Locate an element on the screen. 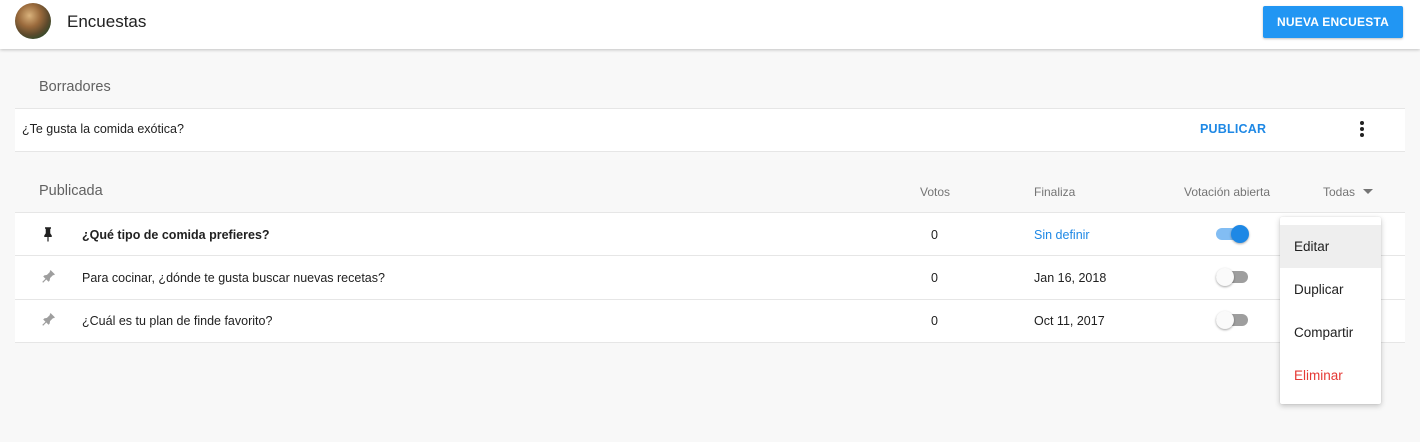 The height and width of the screenshot is (442, 1420). new-survey-button: NUEVA ENCUESTA is located at coordinates (1333, 22).